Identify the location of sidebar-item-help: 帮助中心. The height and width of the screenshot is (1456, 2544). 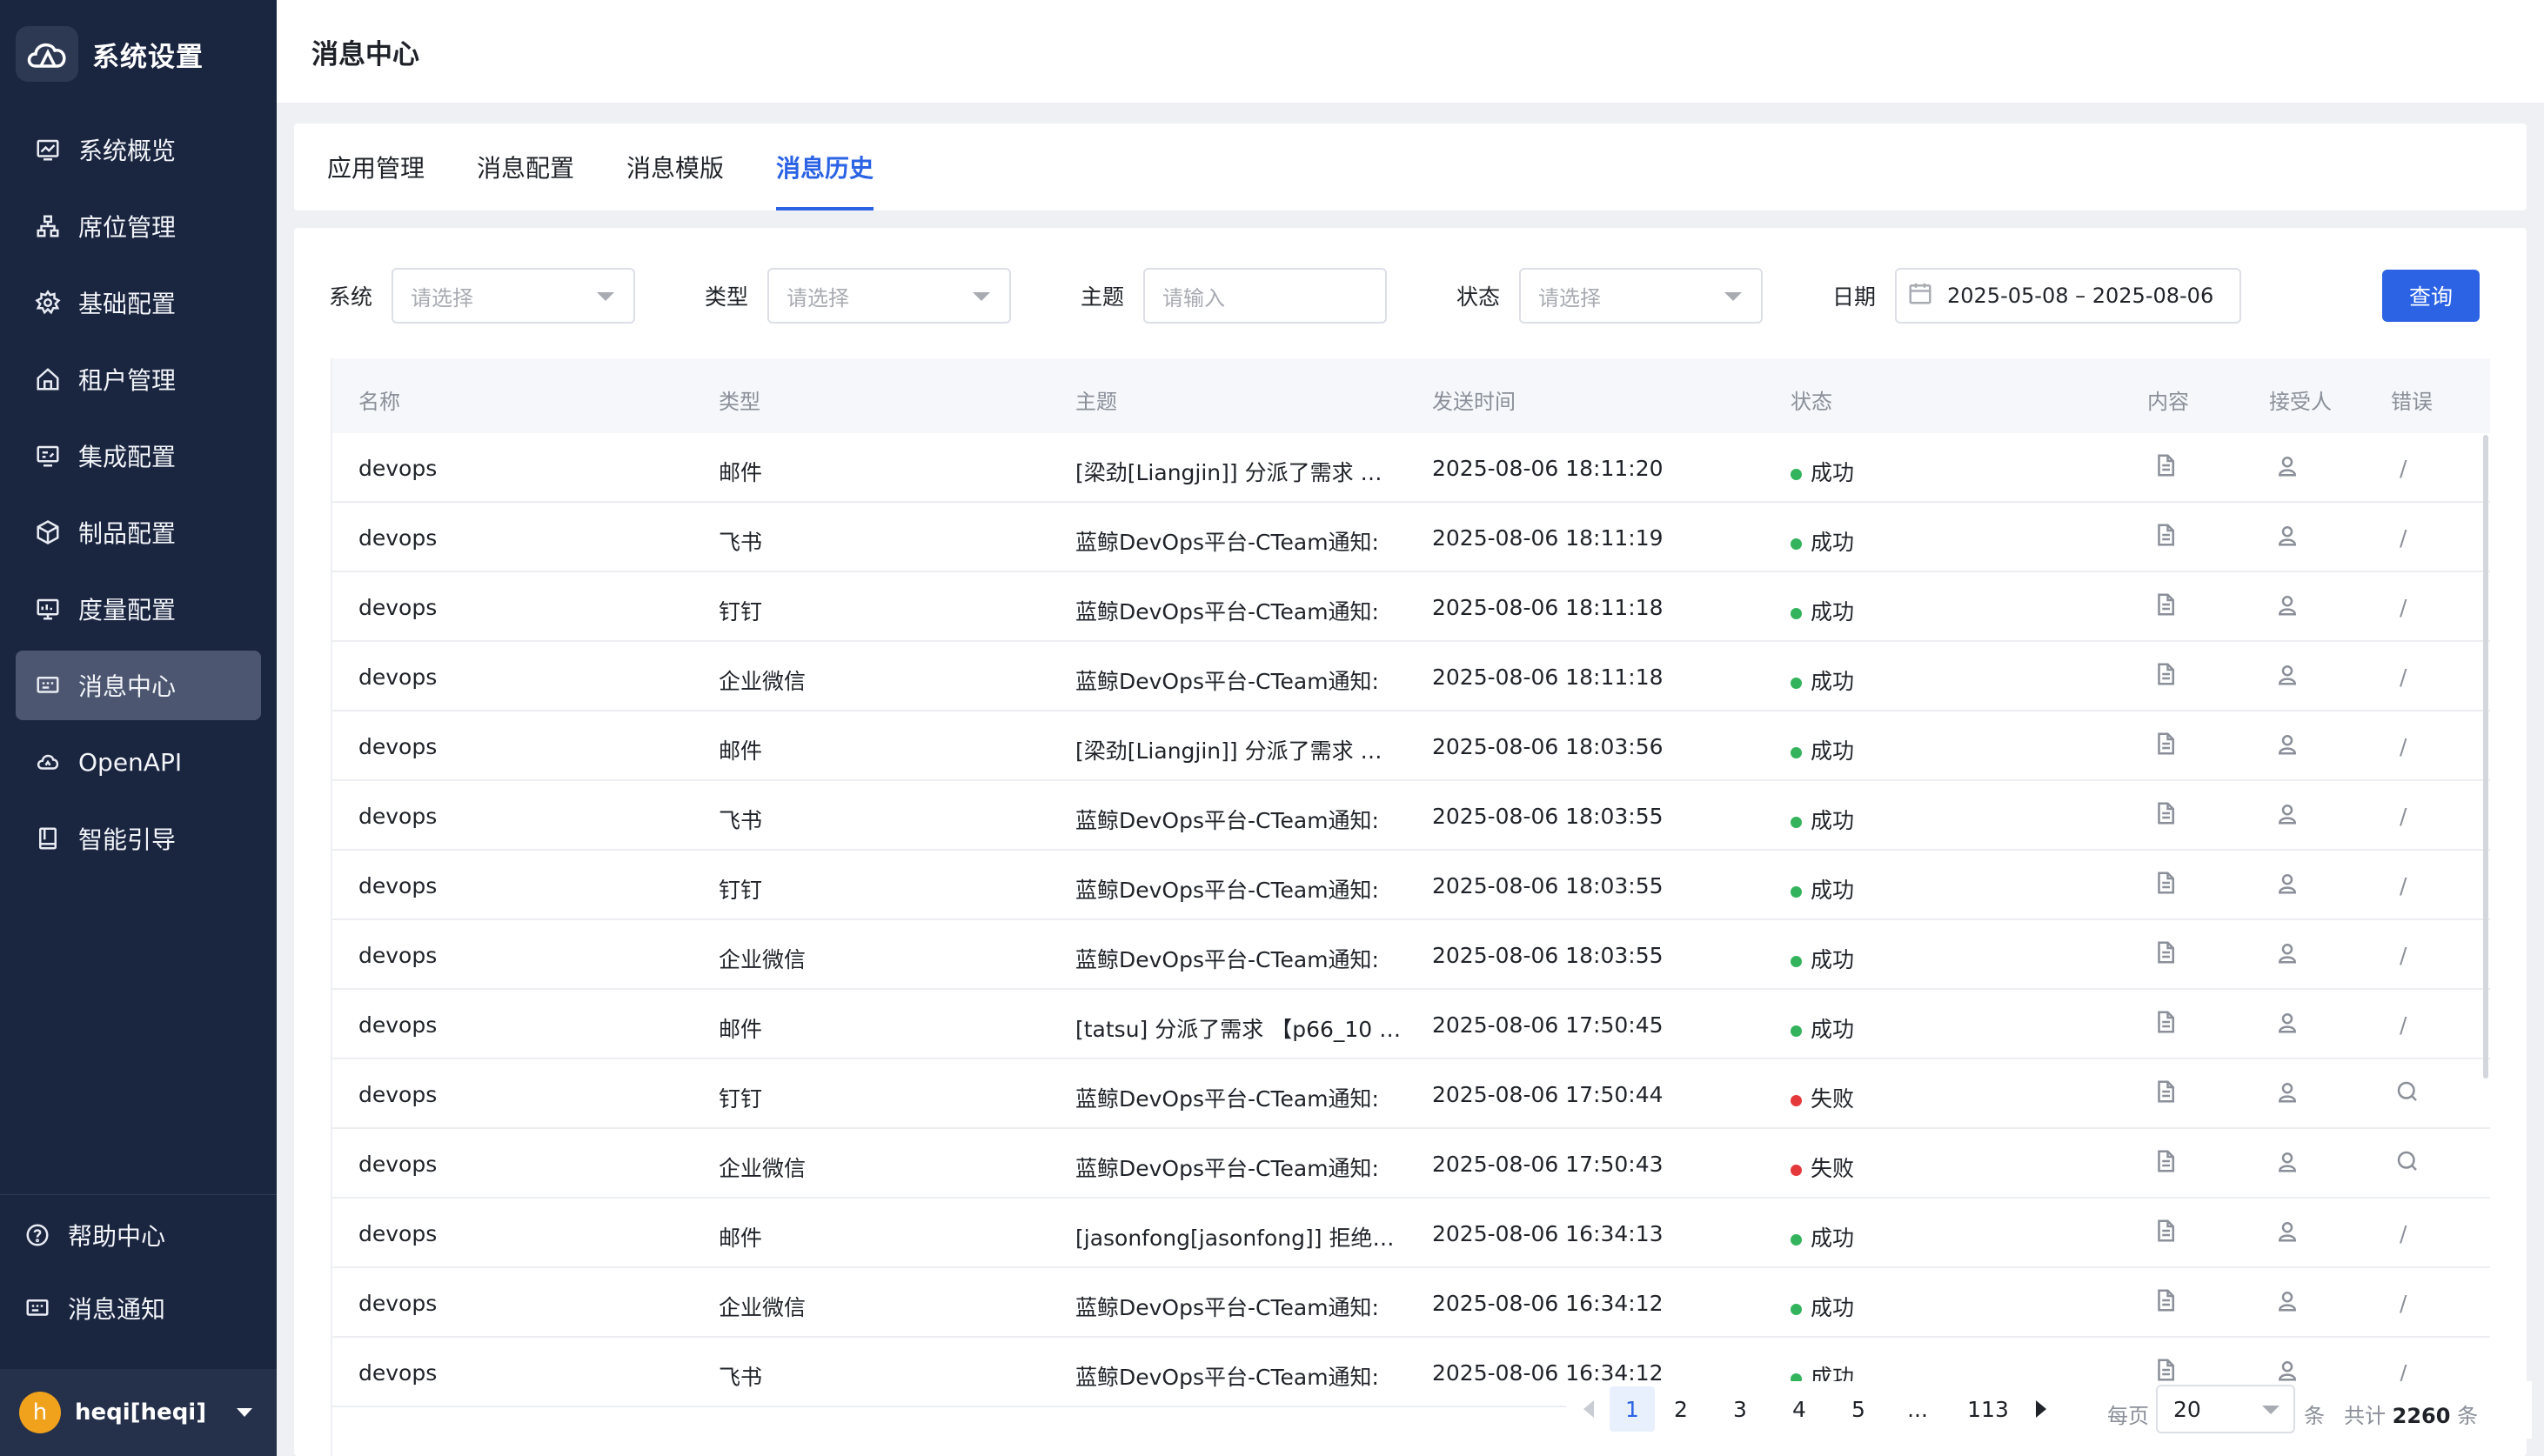
(138, 1235).